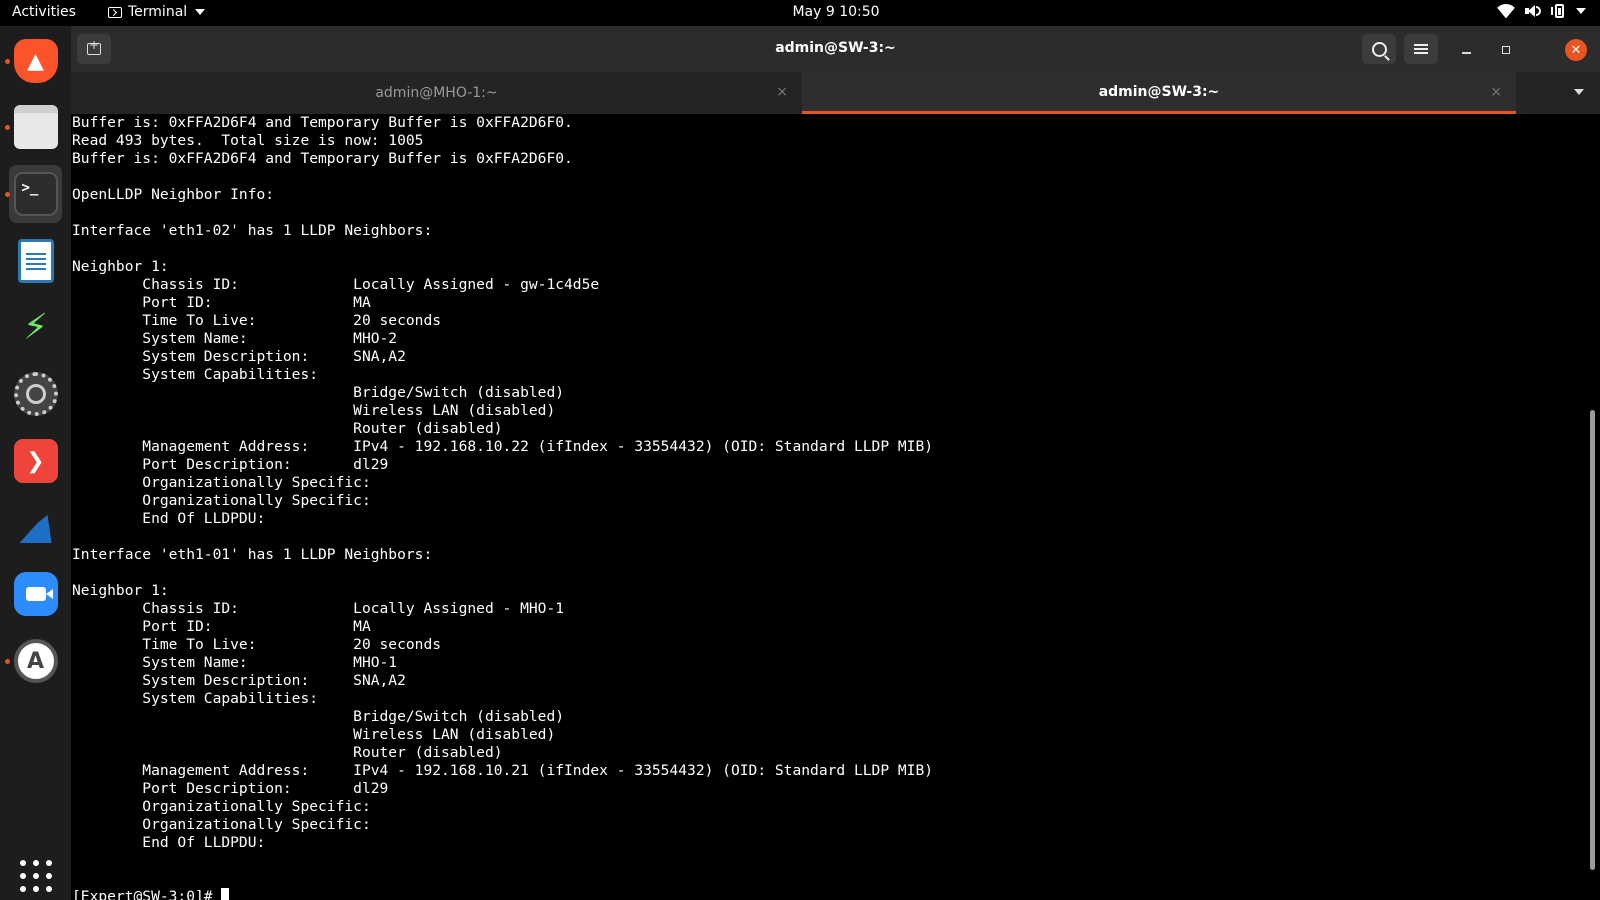 This screenshot has width=1600, height=900. I want to click on folder-icon, so click(35, 127).